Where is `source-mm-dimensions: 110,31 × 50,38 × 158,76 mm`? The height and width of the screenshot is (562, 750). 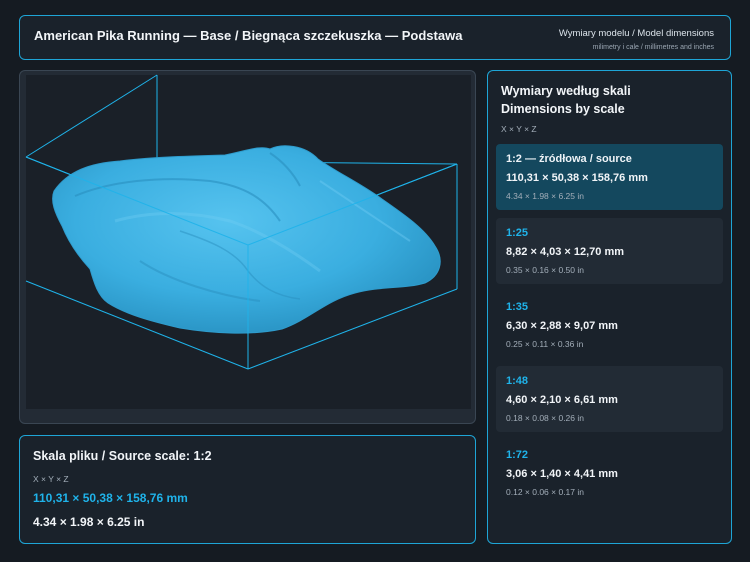 source-mm-dimensions: 110,31 × 50,38 × 158,76 mm is located at coordinates (110, 498).